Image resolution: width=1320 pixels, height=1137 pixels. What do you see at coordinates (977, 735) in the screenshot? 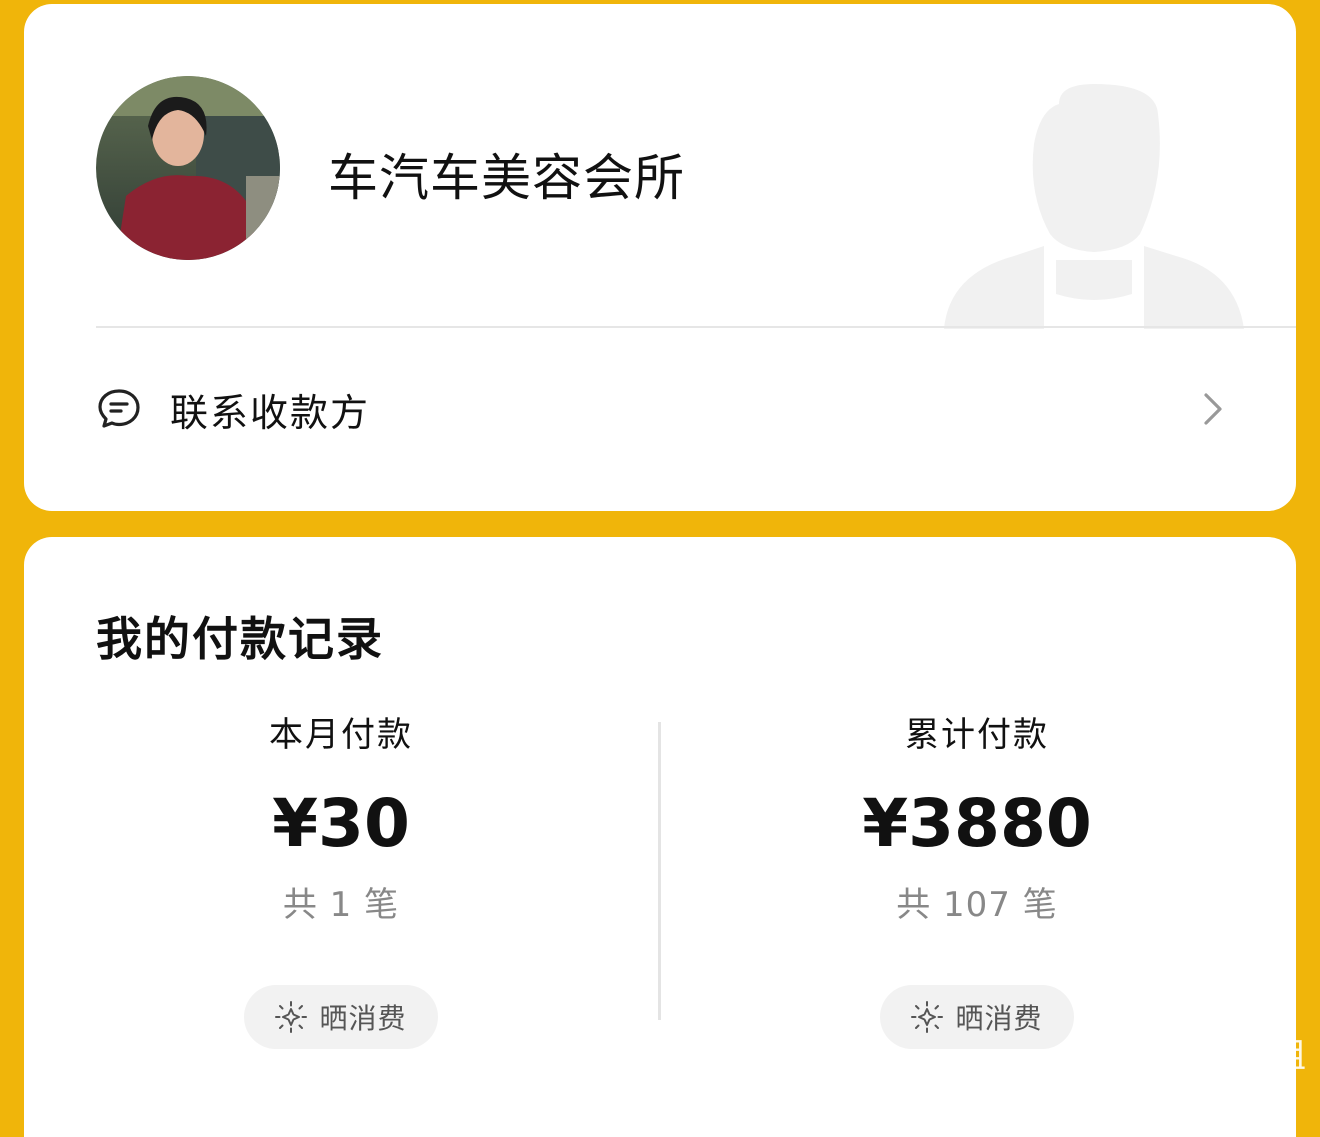
I see `total-payment-label: 累计付款` at bounding box center [977, 735].